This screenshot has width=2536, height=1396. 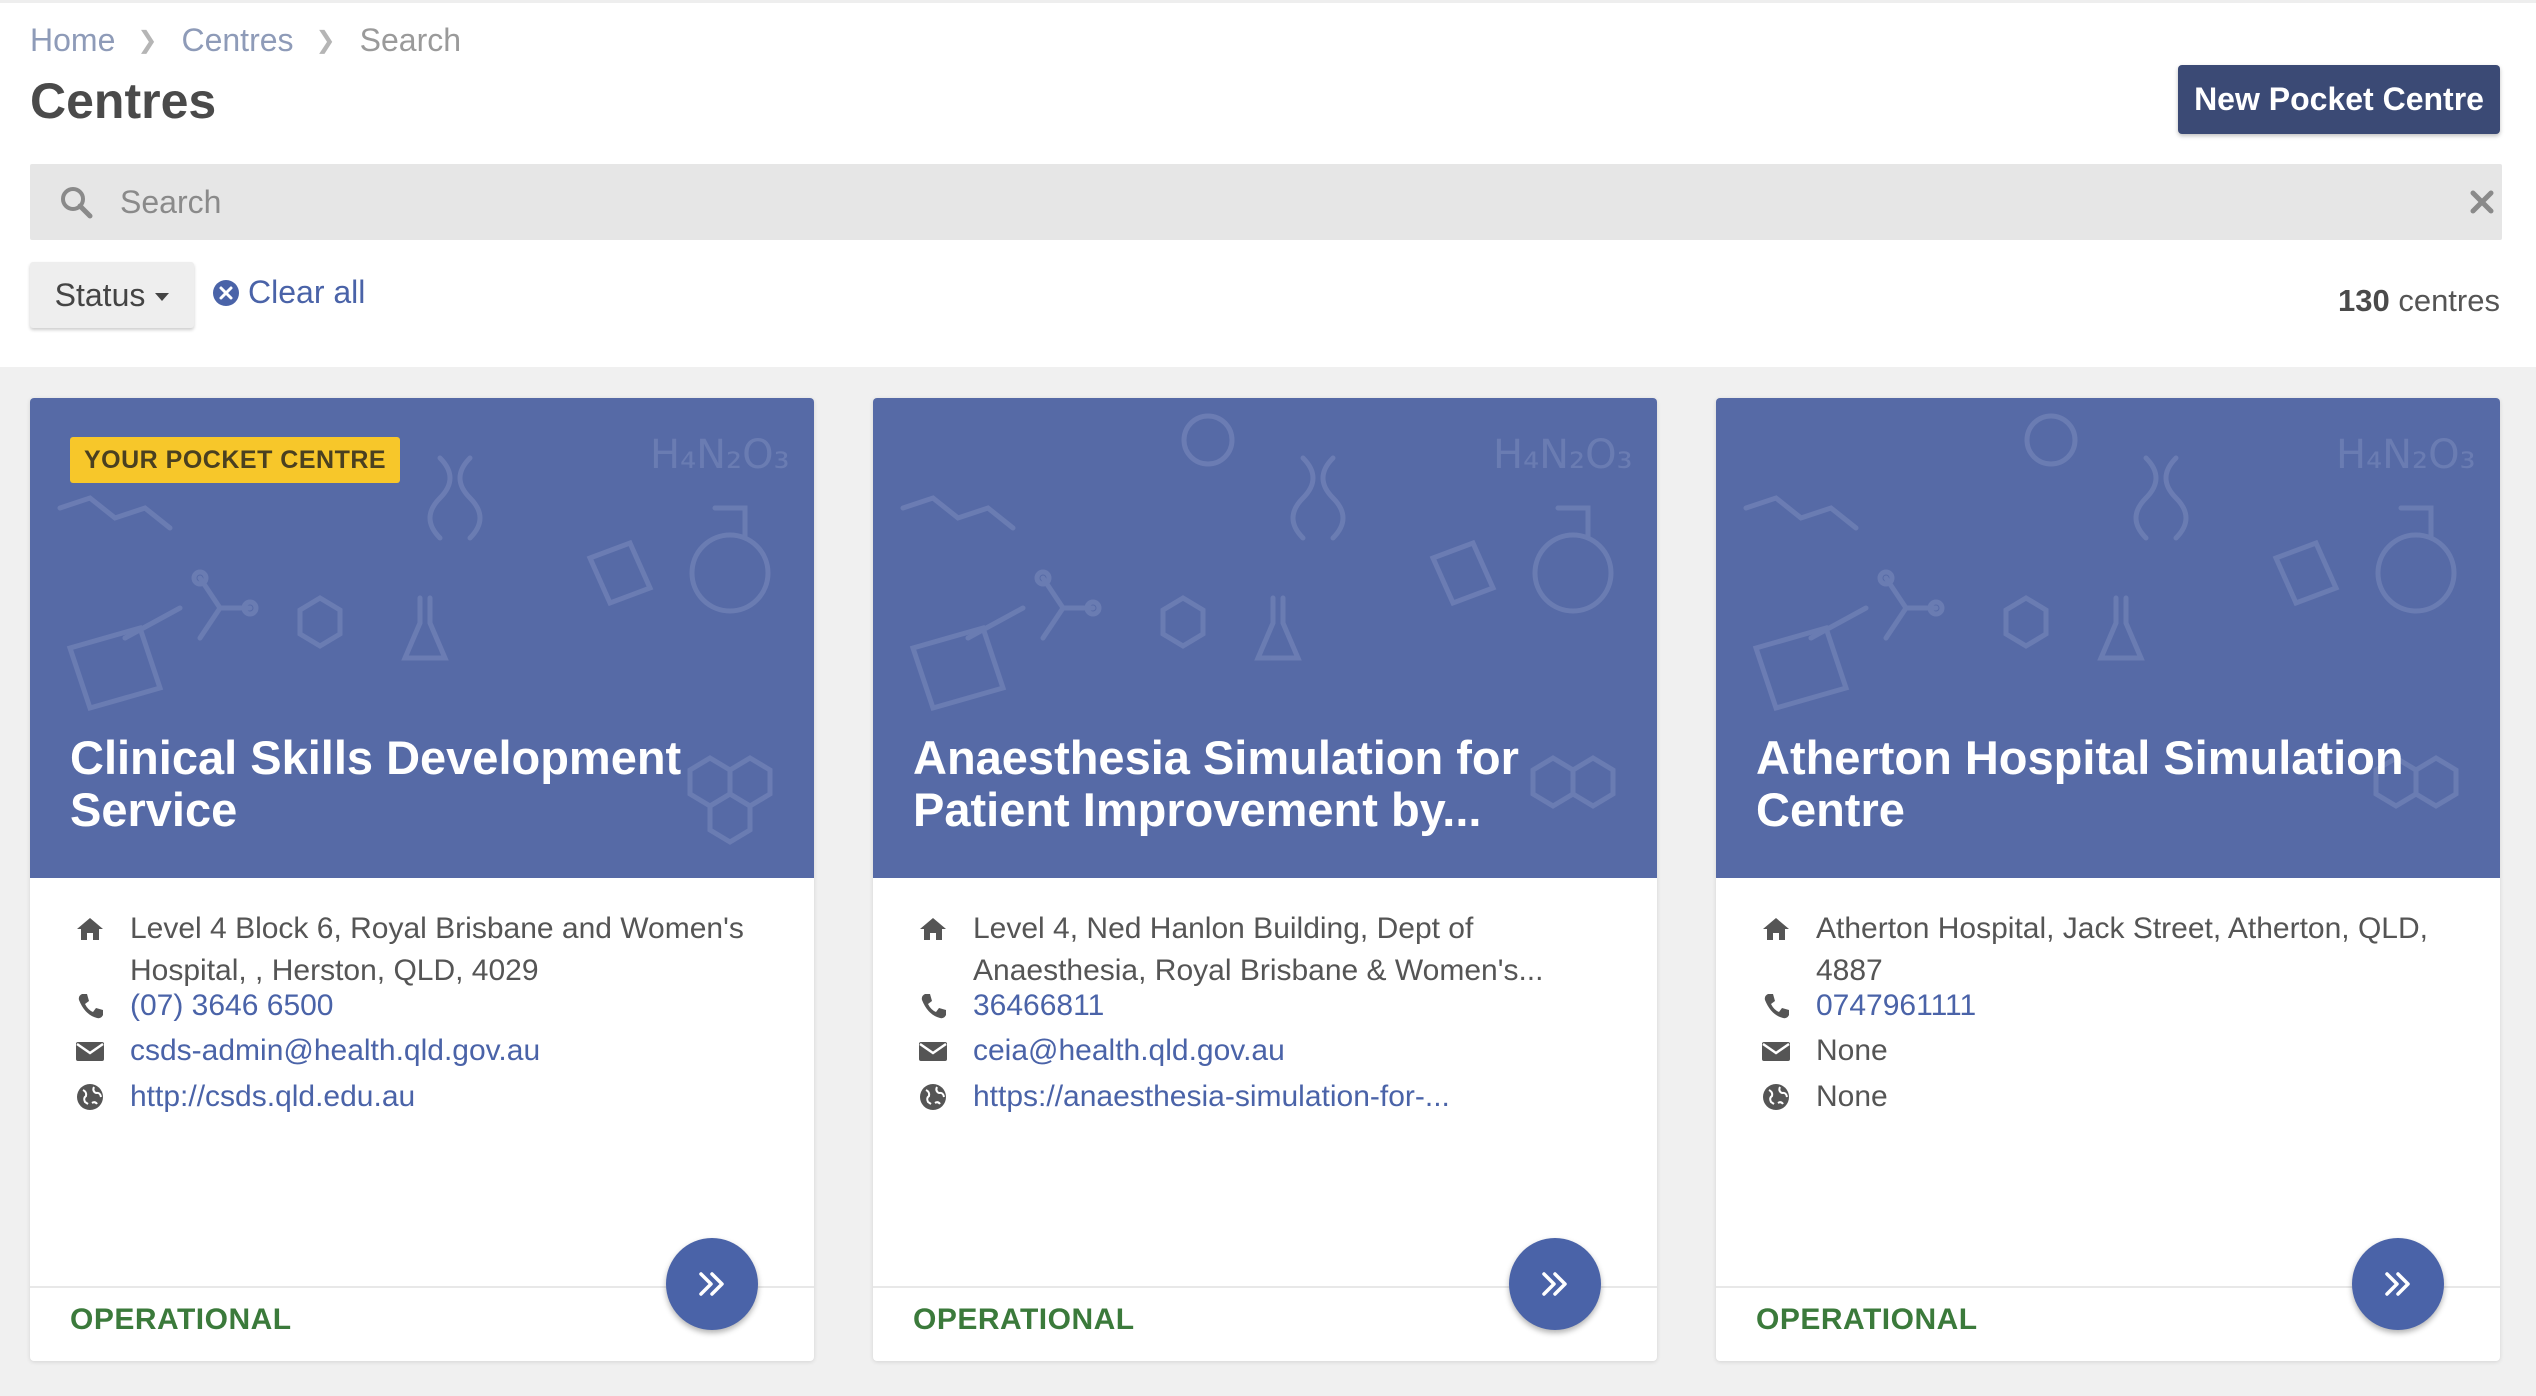 I want to click on status-filter-dropdown: Status, so click(x=112, y=295).